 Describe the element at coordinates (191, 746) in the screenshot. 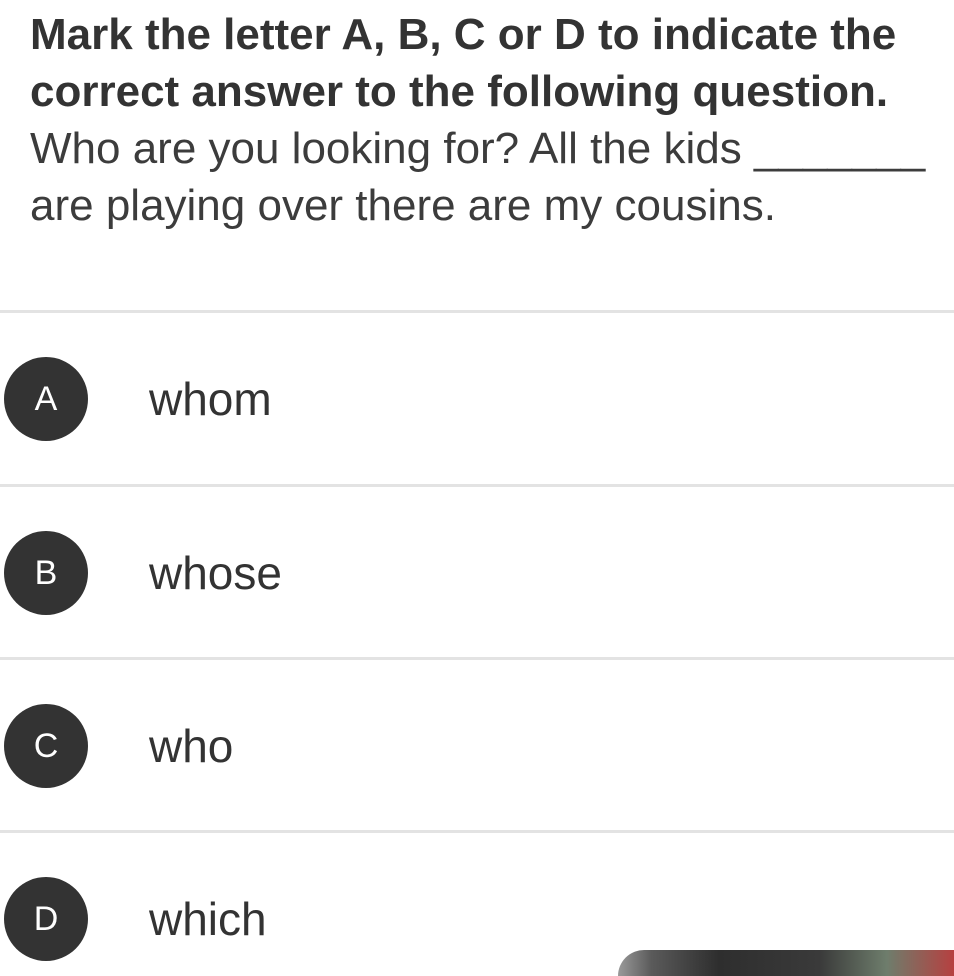

I see `option-label: who` at that location.